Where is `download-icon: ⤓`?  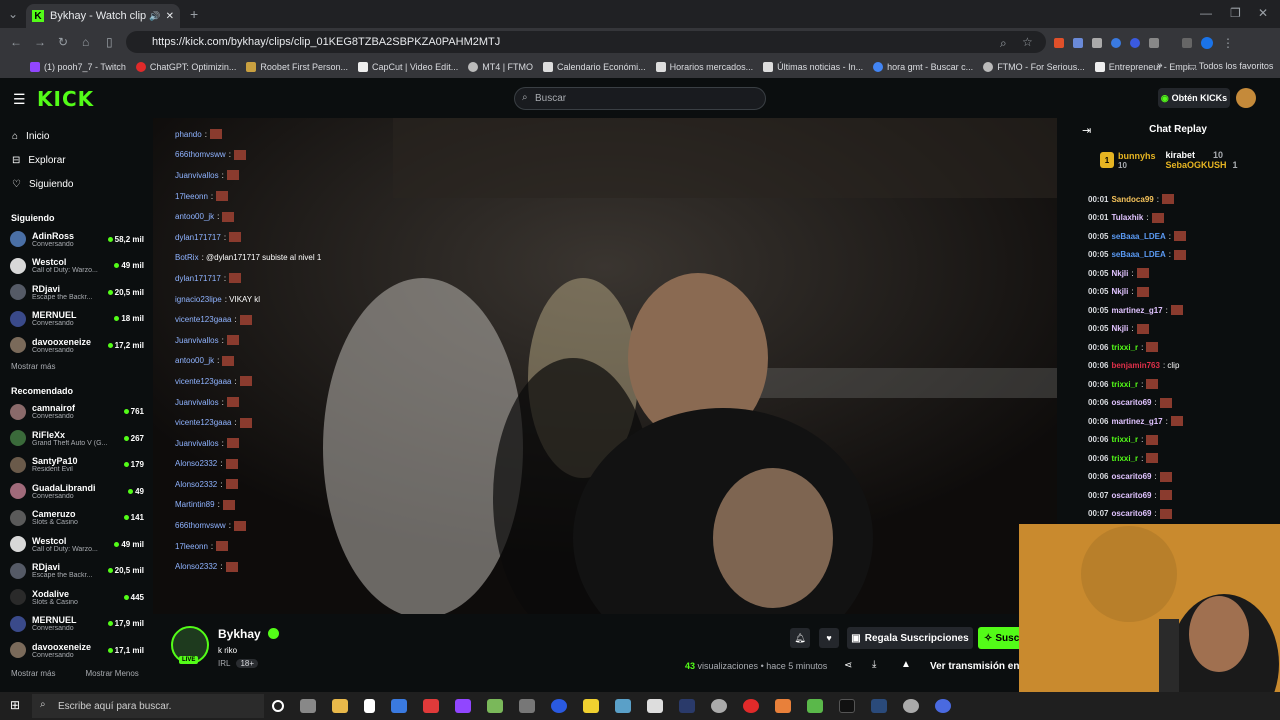 download-icon: ⤓ is located at coordinates (874, 664).